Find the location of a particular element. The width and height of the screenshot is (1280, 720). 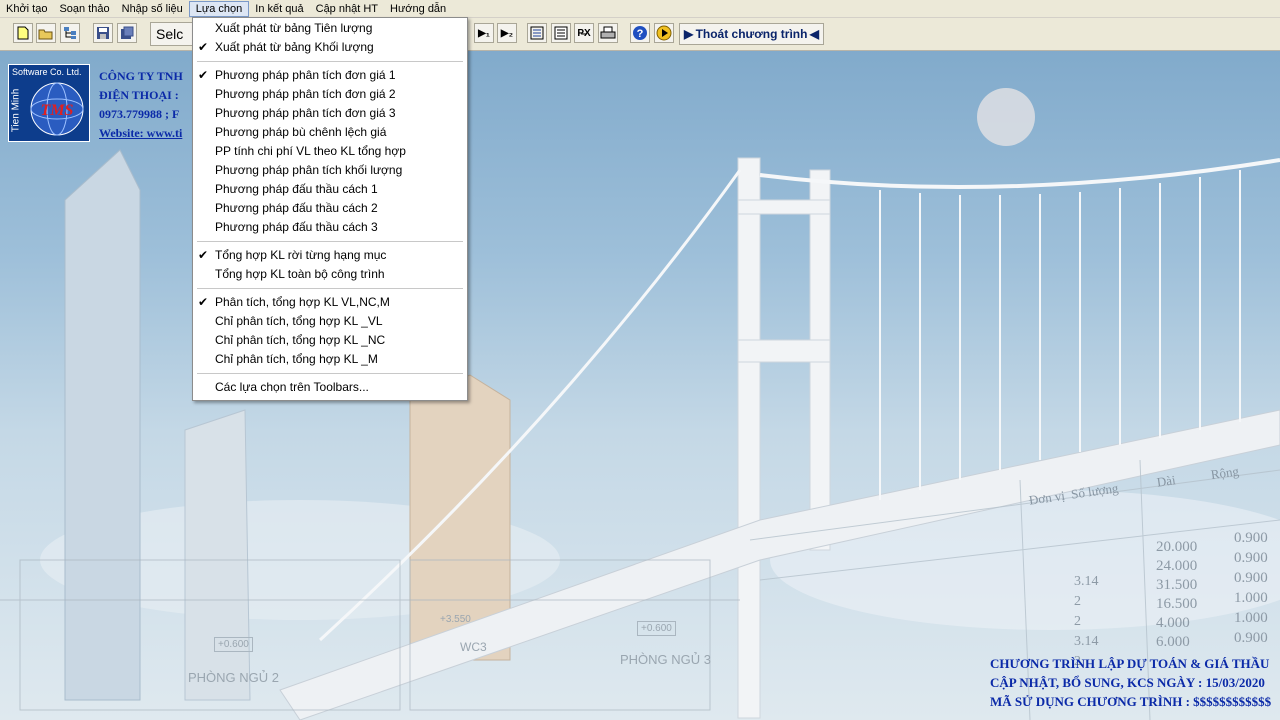

align-icon is located at coordinates (537, 33).